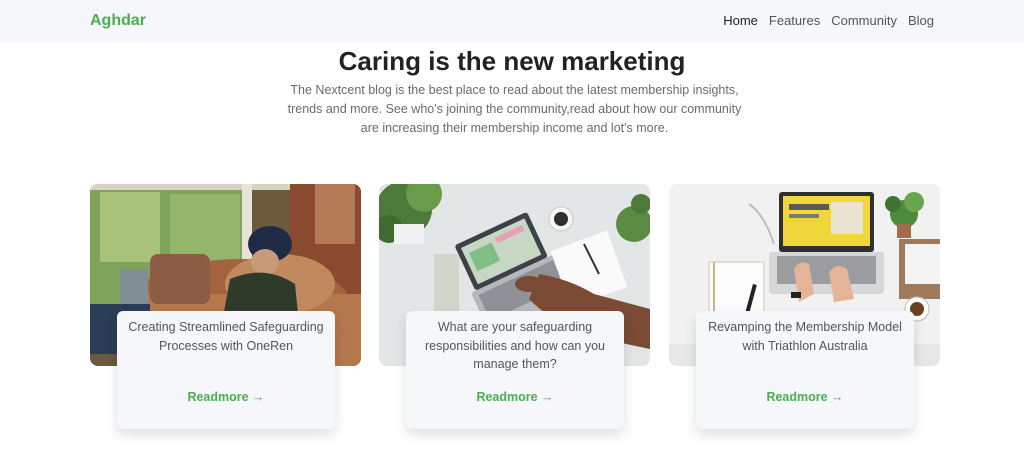  What do you see at coordinates (118, 21) in the screenshot?
I see `brand-logo: Aghdar` at bounding box center [118, 21].